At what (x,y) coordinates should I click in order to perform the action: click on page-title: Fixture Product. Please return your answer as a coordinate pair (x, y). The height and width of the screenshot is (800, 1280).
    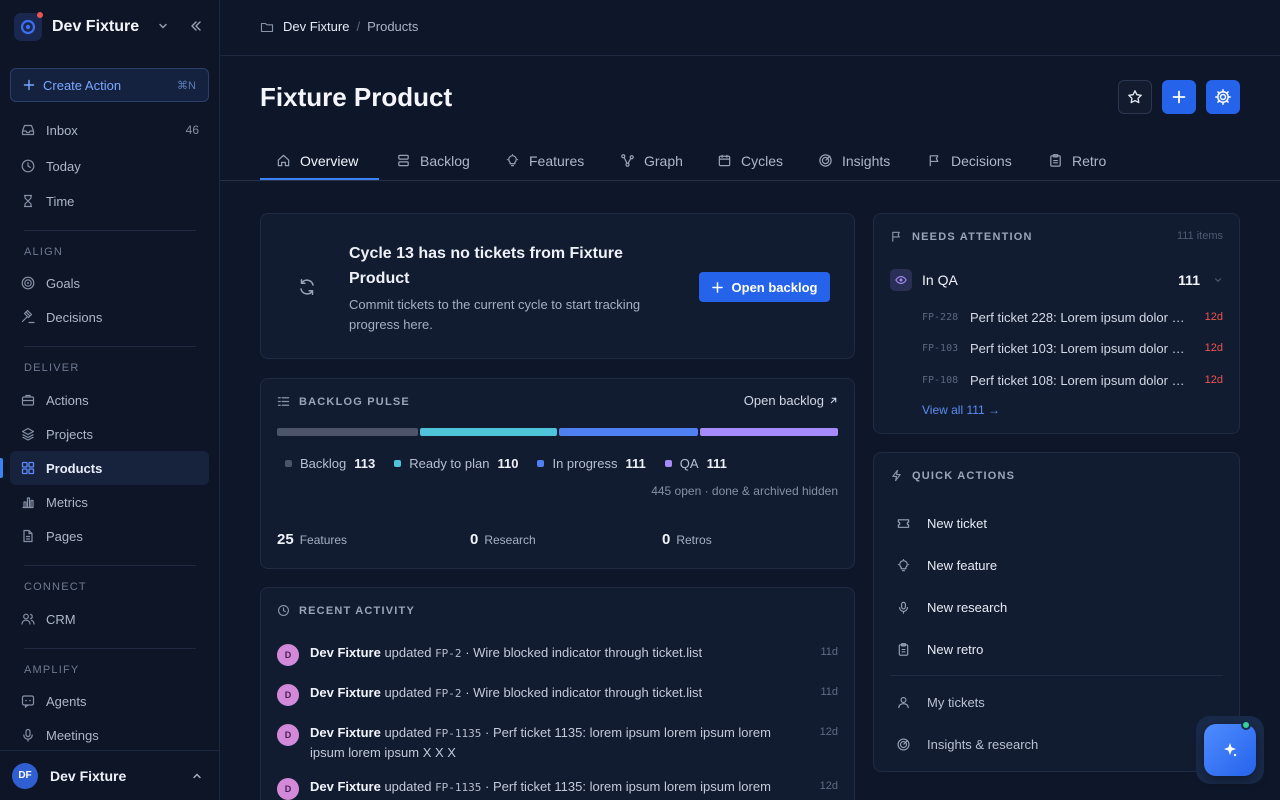
    Looking at the image, I should click on (356, 97).